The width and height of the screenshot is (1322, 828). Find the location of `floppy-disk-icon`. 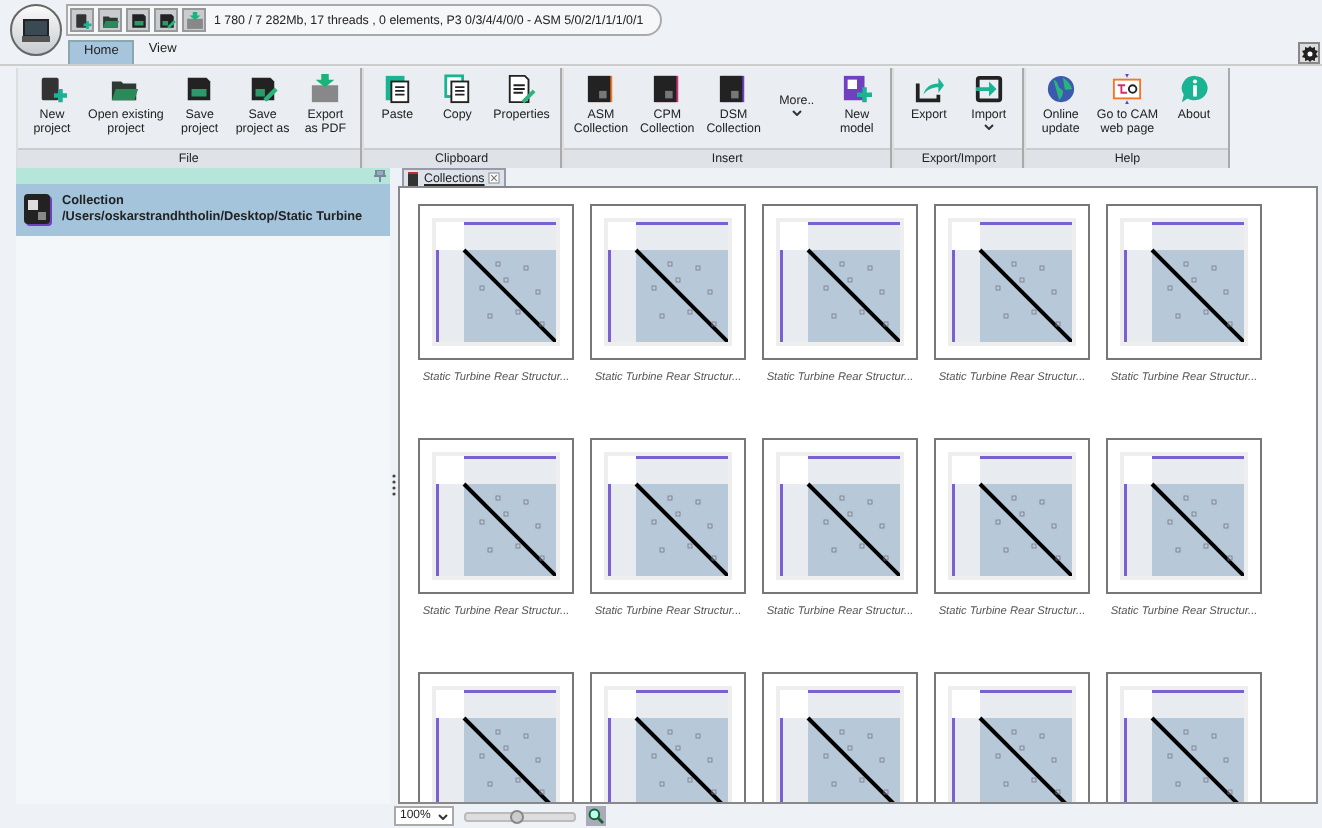

floppy-disk-icon is located at coordinates (138, 20).